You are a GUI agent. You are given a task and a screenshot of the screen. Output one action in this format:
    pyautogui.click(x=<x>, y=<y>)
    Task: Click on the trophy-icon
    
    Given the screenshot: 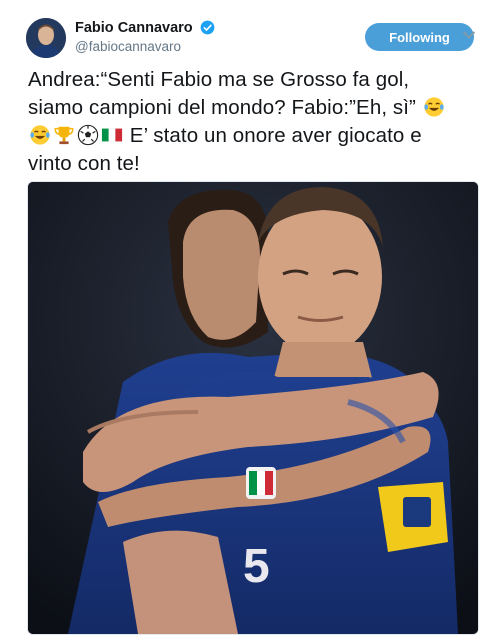 What is the action you would take?
    pyautogui.click(x=64, y=135)
    